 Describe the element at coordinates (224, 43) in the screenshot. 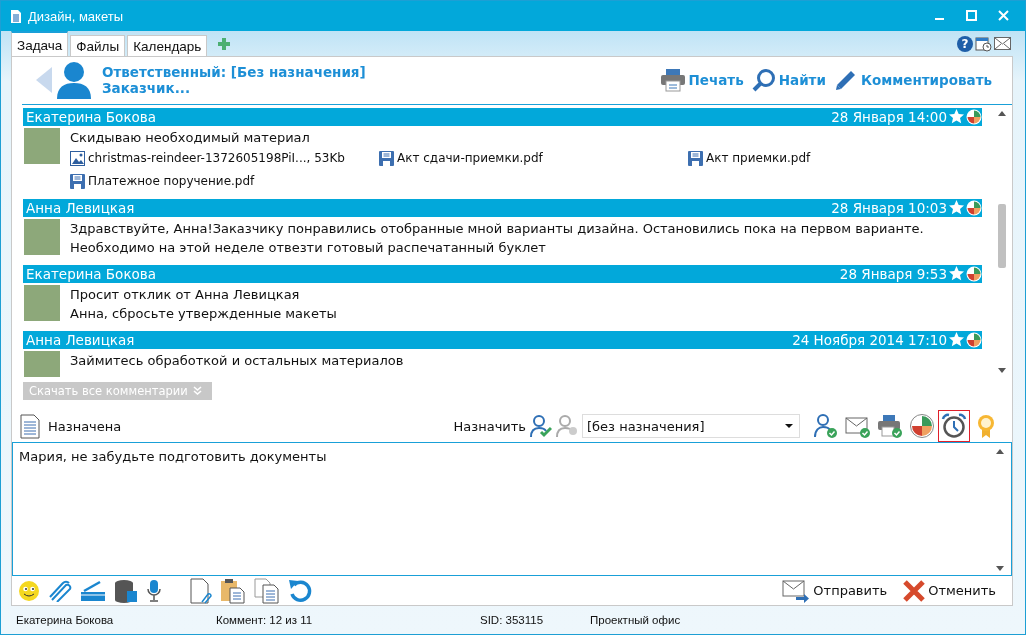

I see `add-icon` at that location.